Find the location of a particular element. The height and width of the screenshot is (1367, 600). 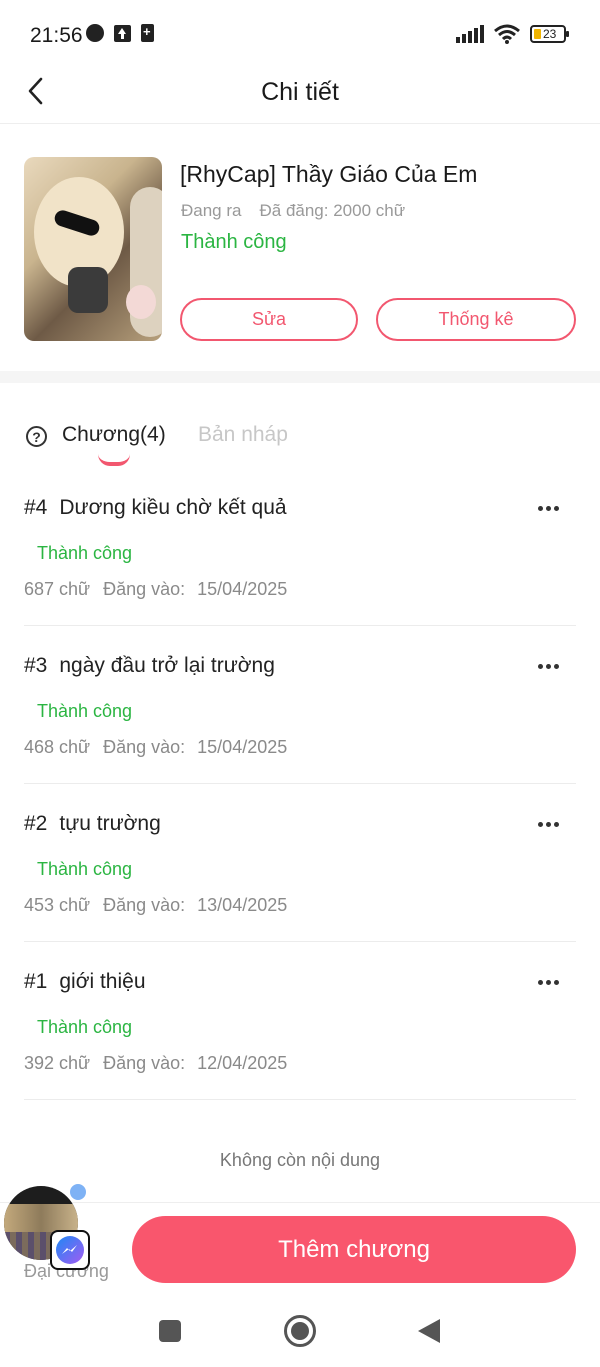

tab-chapters: Chương(4) is located at coordinates (114, 435).